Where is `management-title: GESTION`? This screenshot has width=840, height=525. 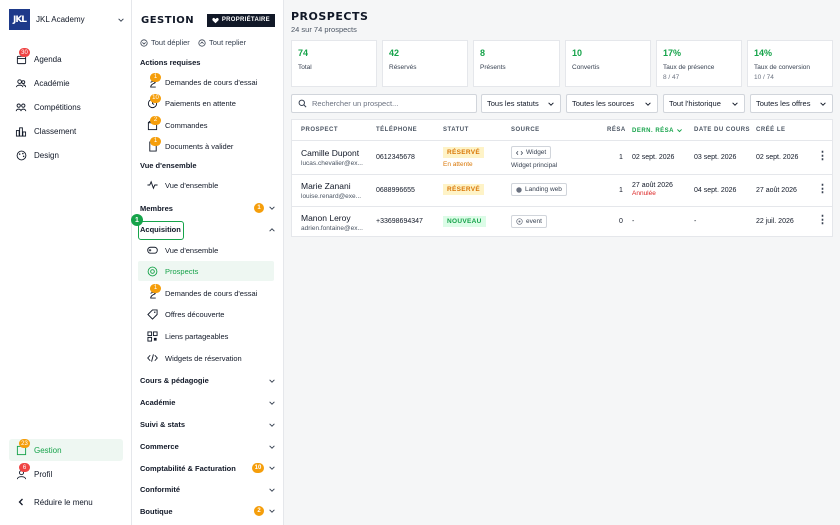 management-title: GESTION is located at coordinates (168, 20).